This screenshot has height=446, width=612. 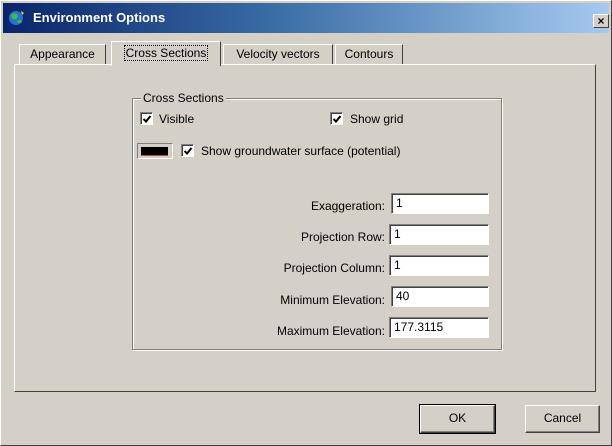 I want to click on tab-label: Contours, so click(x=369, y=54).